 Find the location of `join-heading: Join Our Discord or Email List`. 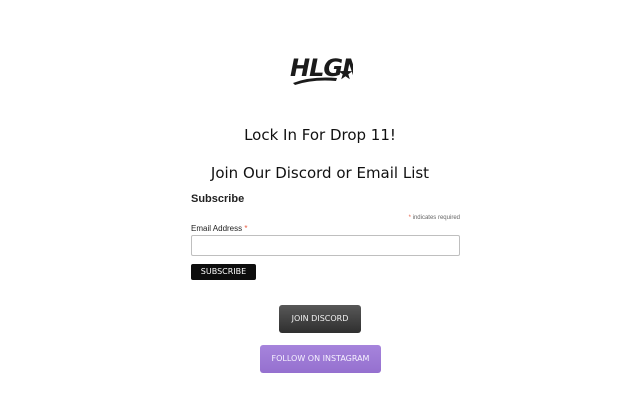

join-heading: Join Our Discord or Email List is located at coordinates (320, 173).